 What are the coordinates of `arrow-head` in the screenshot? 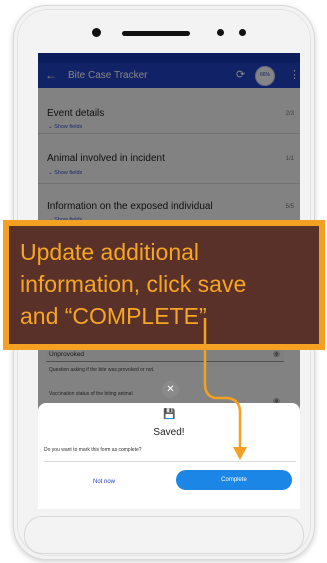 It's located at (240, 453).